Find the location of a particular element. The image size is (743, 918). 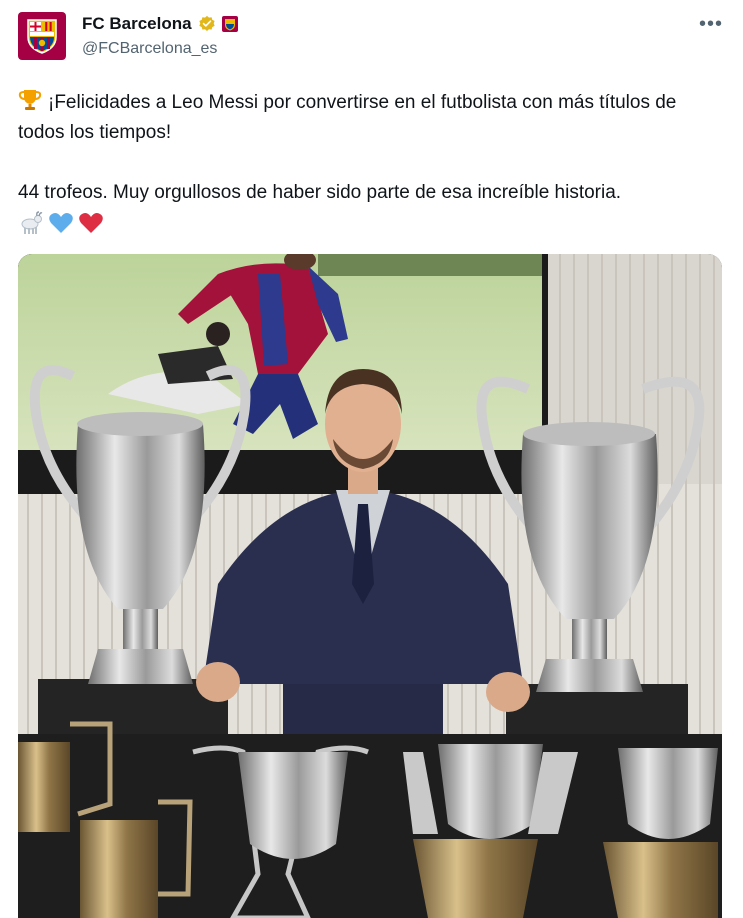

trophy-icon is located at coordinates (30, 100).